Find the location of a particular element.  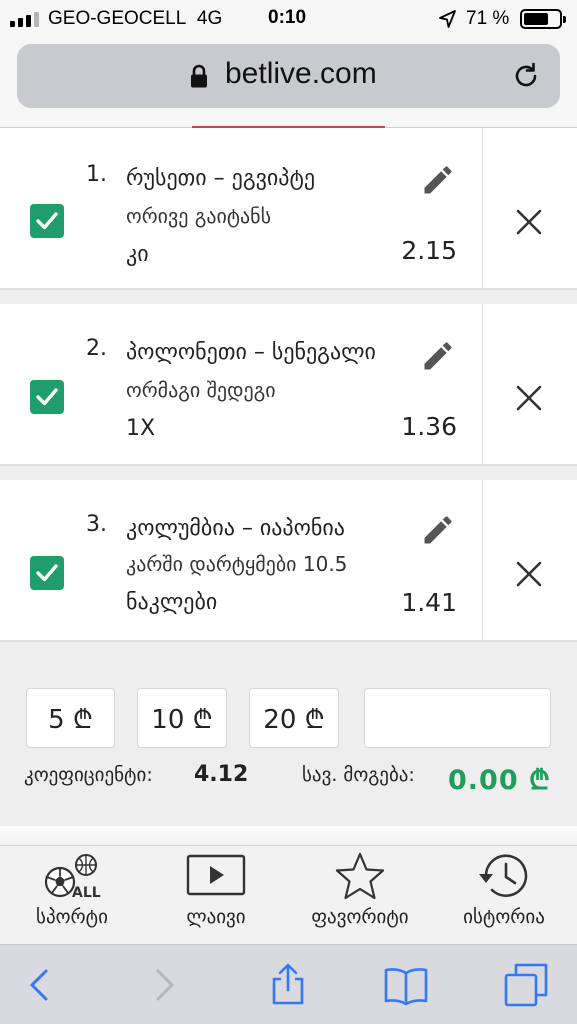

all-icon-text: ALL is located at coordinates (86, 893).